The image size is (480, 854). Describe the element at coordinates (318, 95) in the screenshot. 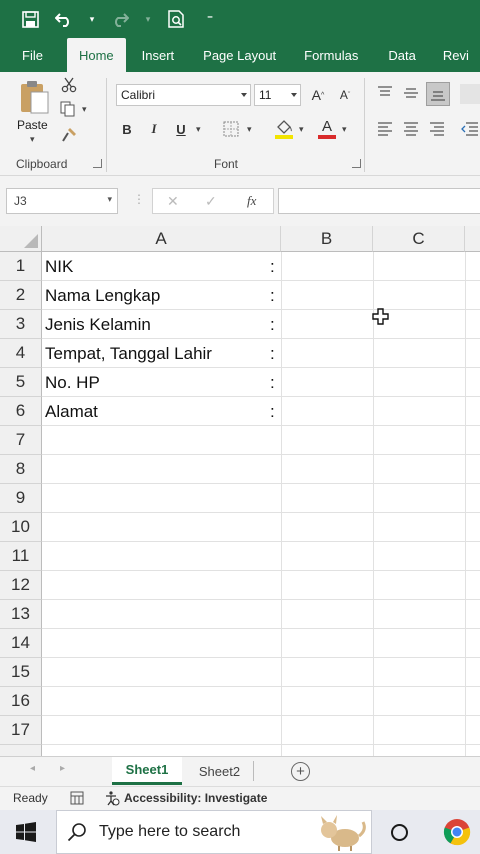

I see `grow-font-icon: A ^` at that location.